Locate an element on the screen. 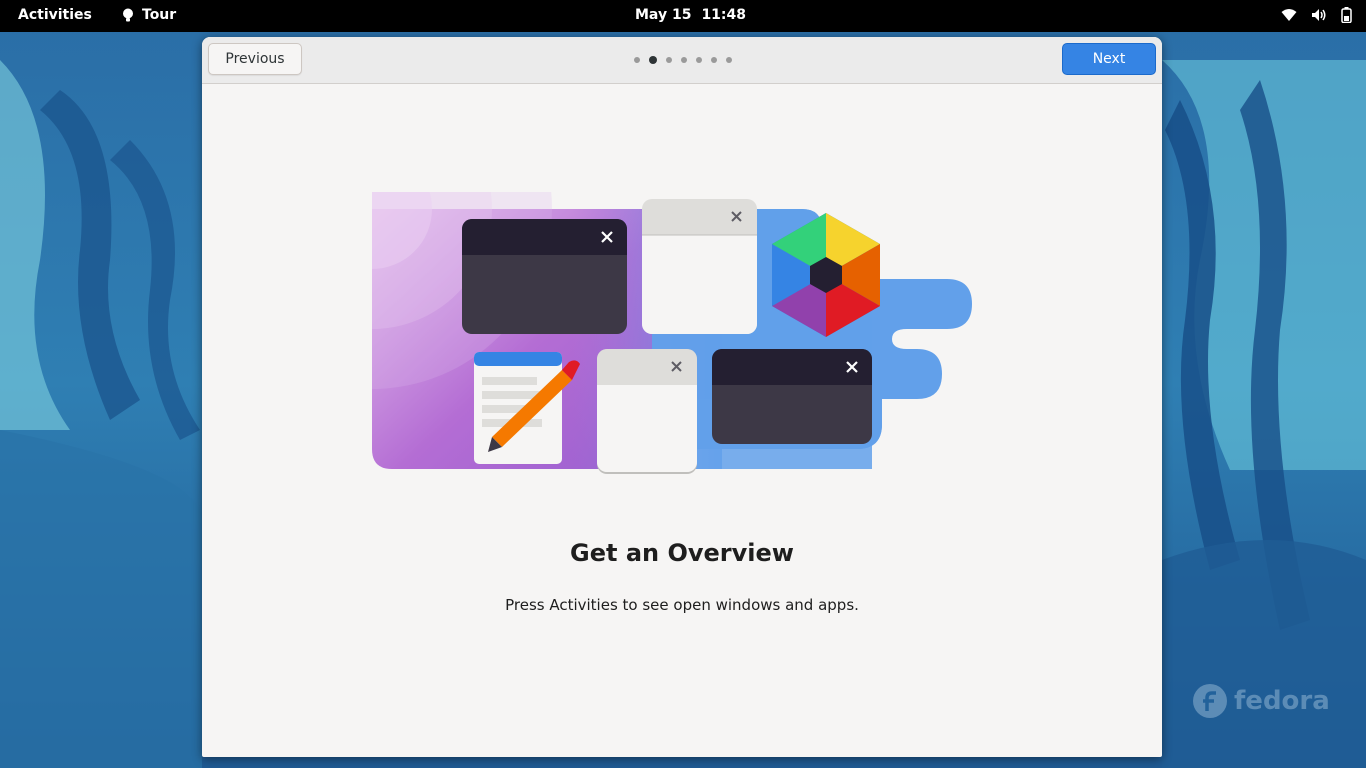 This screenshot has width=1366, height=768. app-menu: Tour is located at coordinates (149, 15).